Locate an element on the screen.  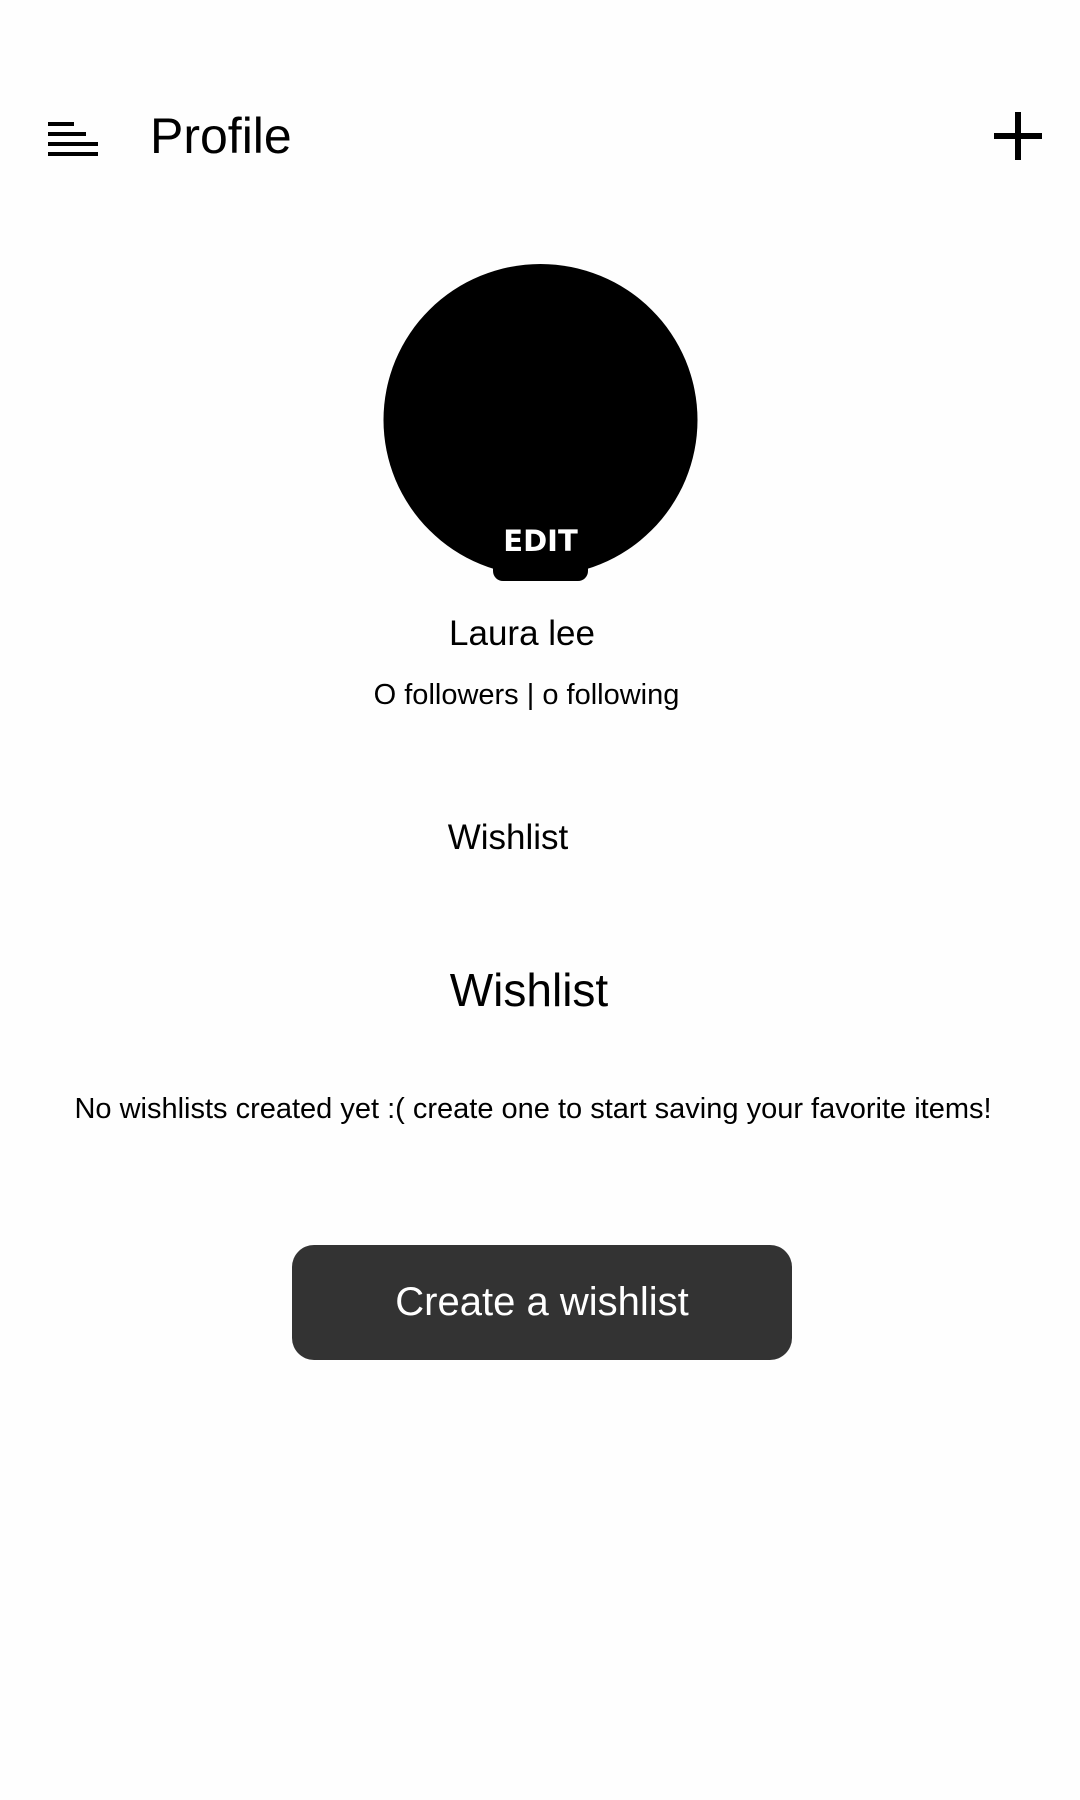
tab-wishlist: Wishlist is located at coordinates (508, 838).